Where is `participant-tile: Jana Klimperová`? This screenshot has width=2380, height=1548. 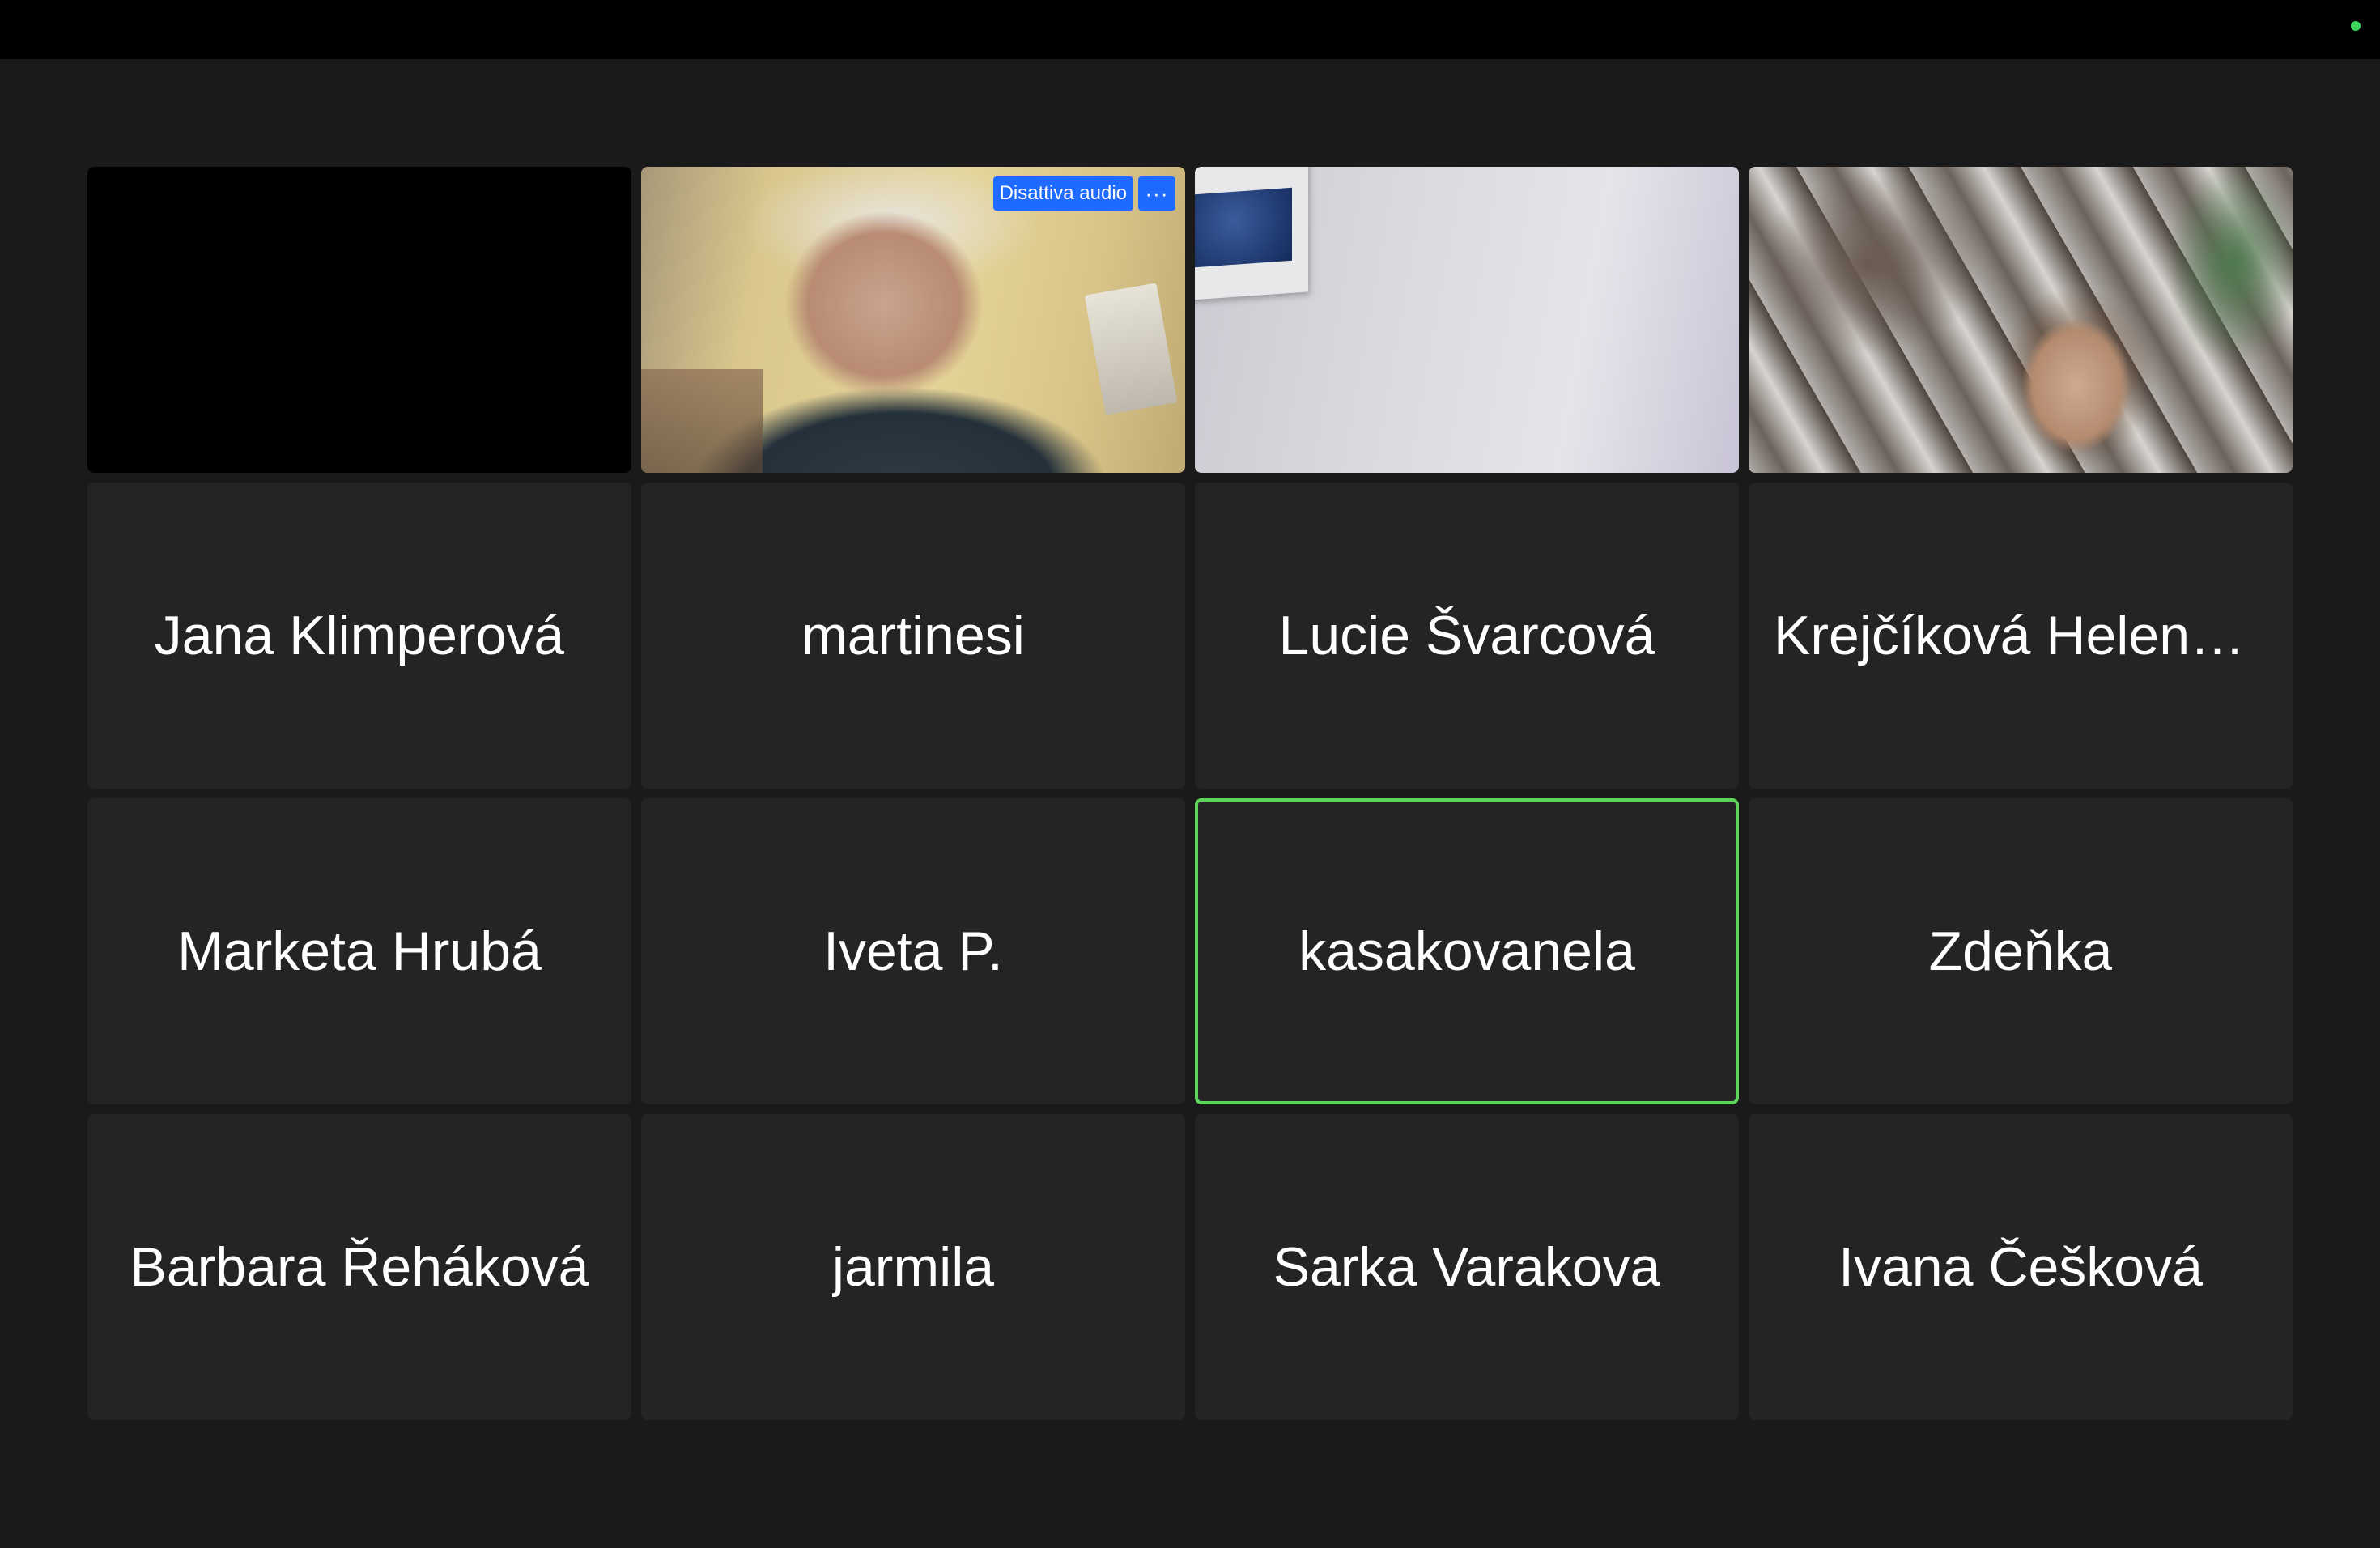
participant-tile: Jana Klimperová is located at coordinates (359, 636).